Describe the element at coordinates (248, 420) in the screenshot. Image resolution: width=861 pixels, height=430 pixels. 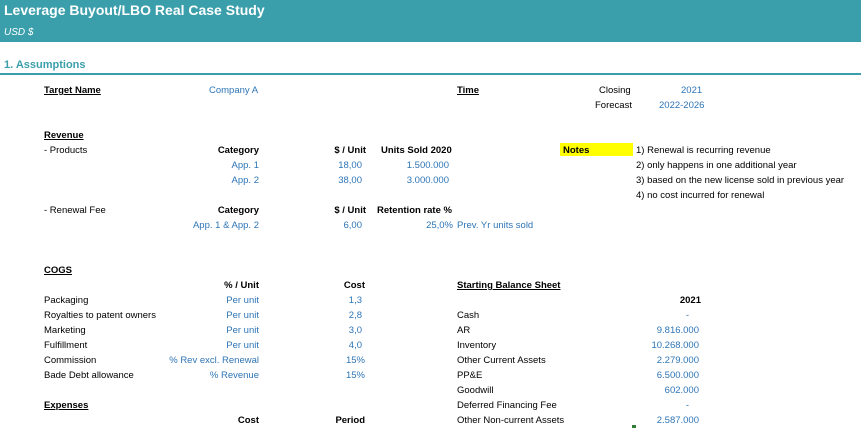
I see `expenses-cost-header: Cost` at that location.